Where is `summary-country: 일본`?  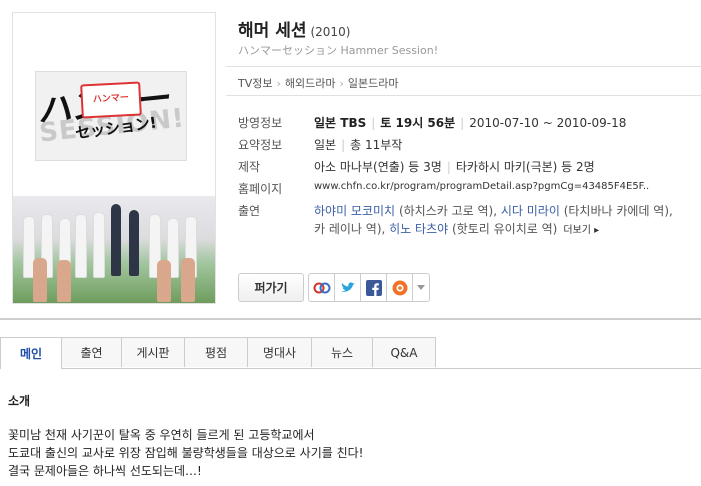
summary-country: 일본 is located at coordinates (325, 145).